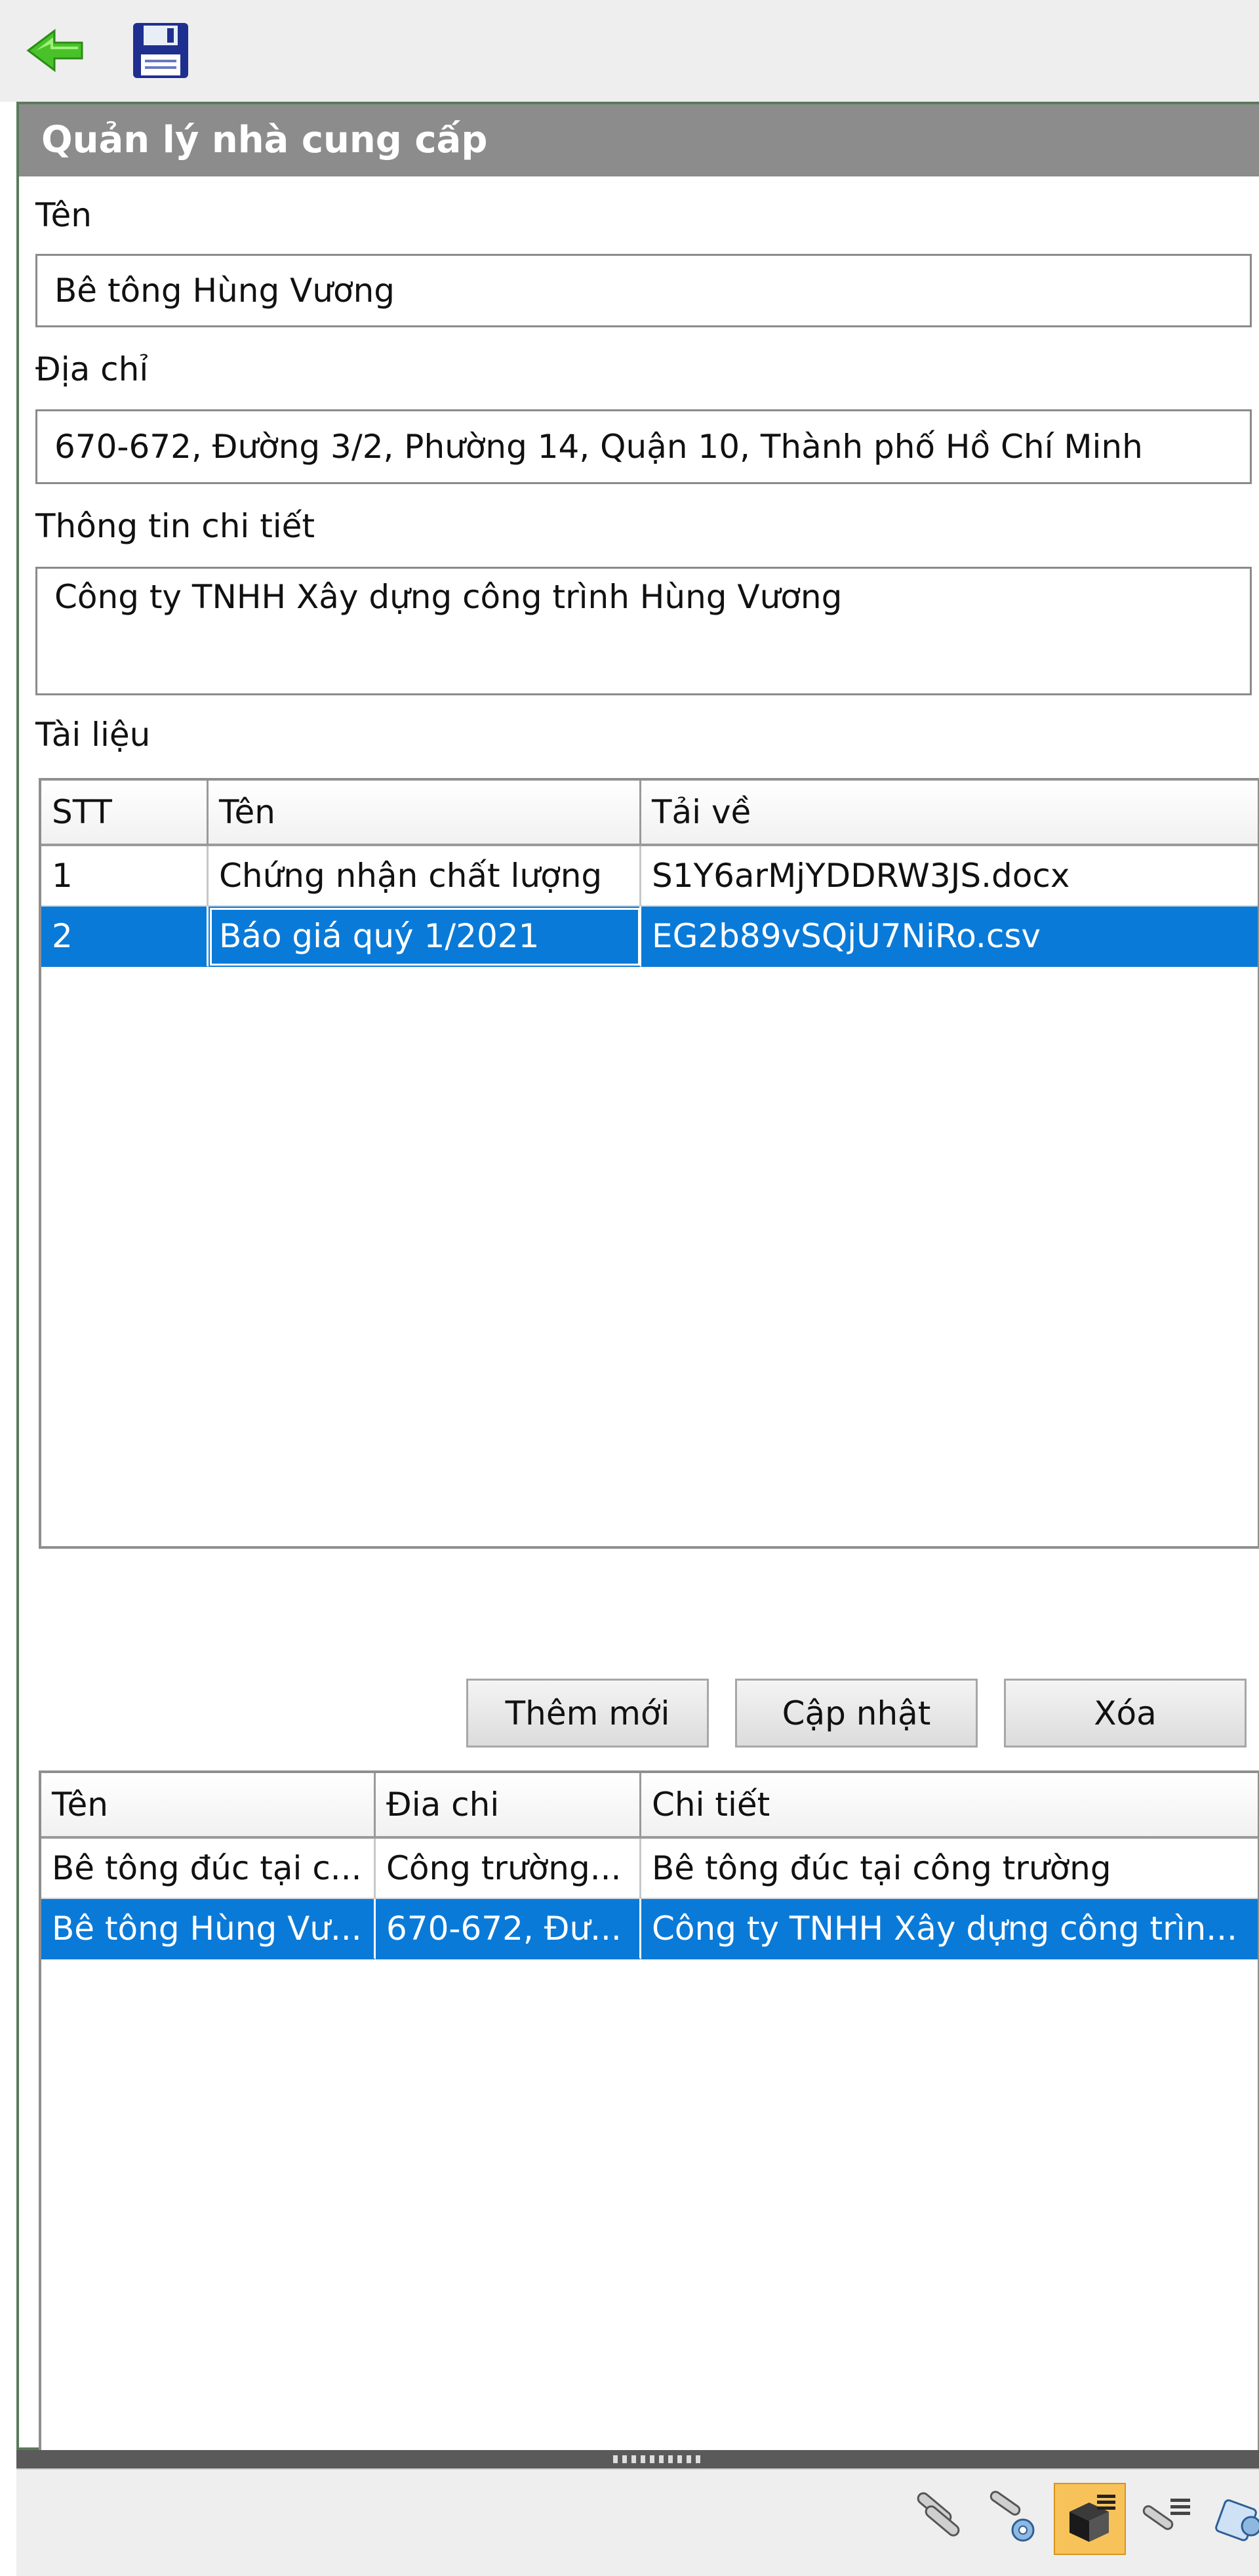 The image size is (1259, 2576). I want to click on cell-detail: Bê tông đúc tại công trường, so click(949, 1869).